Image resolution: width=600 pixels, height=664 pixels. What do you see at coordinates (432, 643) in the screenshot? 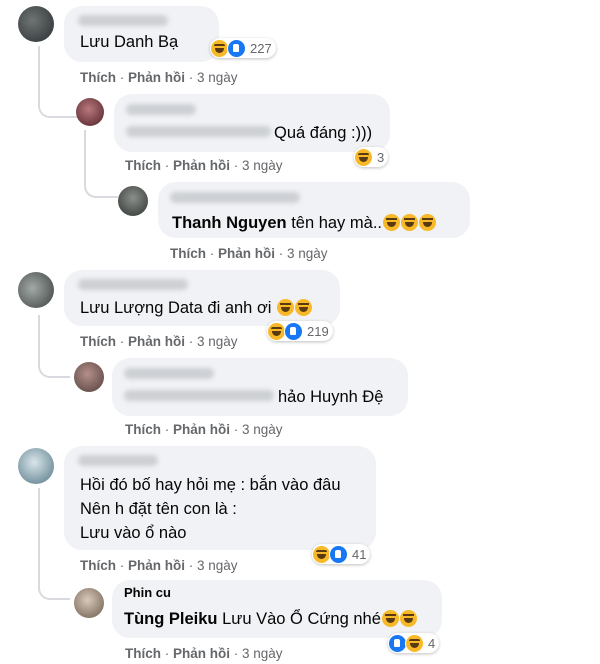
I see `reaction-count: 4` at bounding box center [432, 643].